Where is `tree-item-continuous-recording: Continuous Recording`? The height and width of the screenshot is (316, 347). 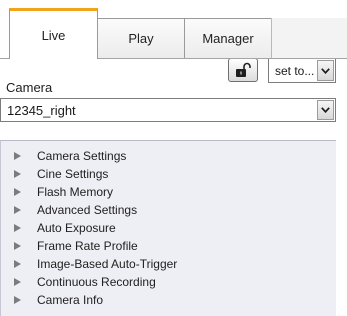 tree-item-continuous-recording: Continuous Recording is located at coordinates (83, 282).